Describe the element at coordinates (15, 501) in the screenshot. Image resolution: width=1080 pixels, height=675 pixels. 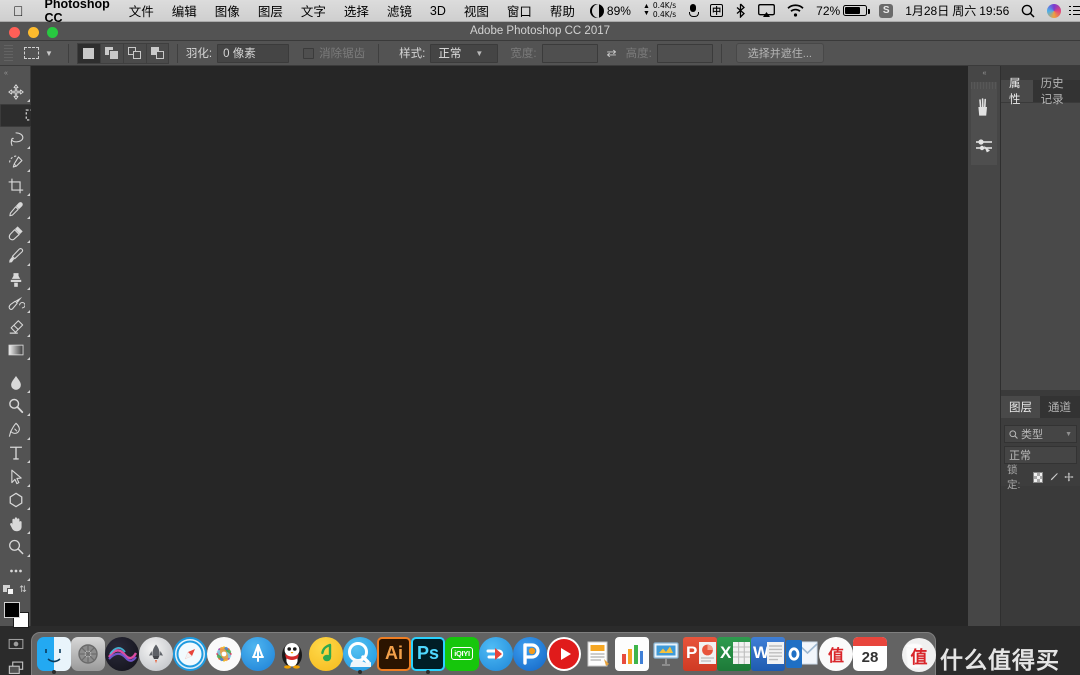
I see `shape-tool` at that location.